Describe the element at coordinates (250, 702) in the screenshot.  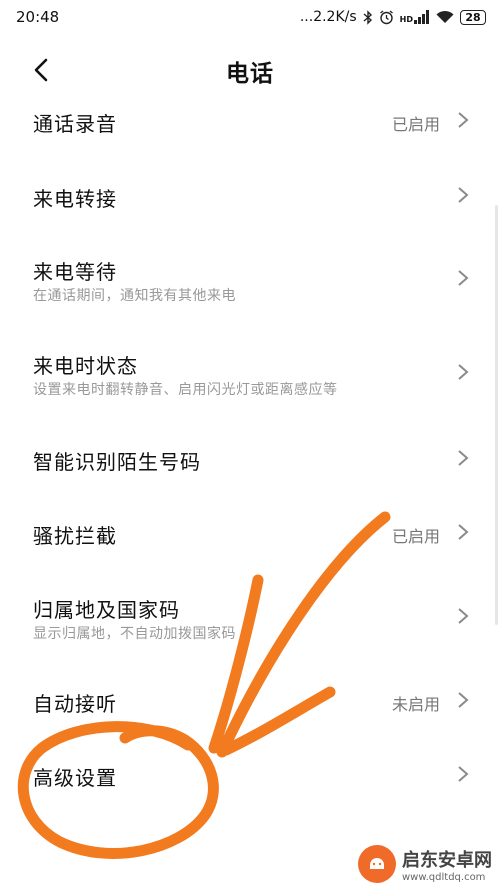
I see `setting-auto-answer: 自动接听 未启用` at that location.